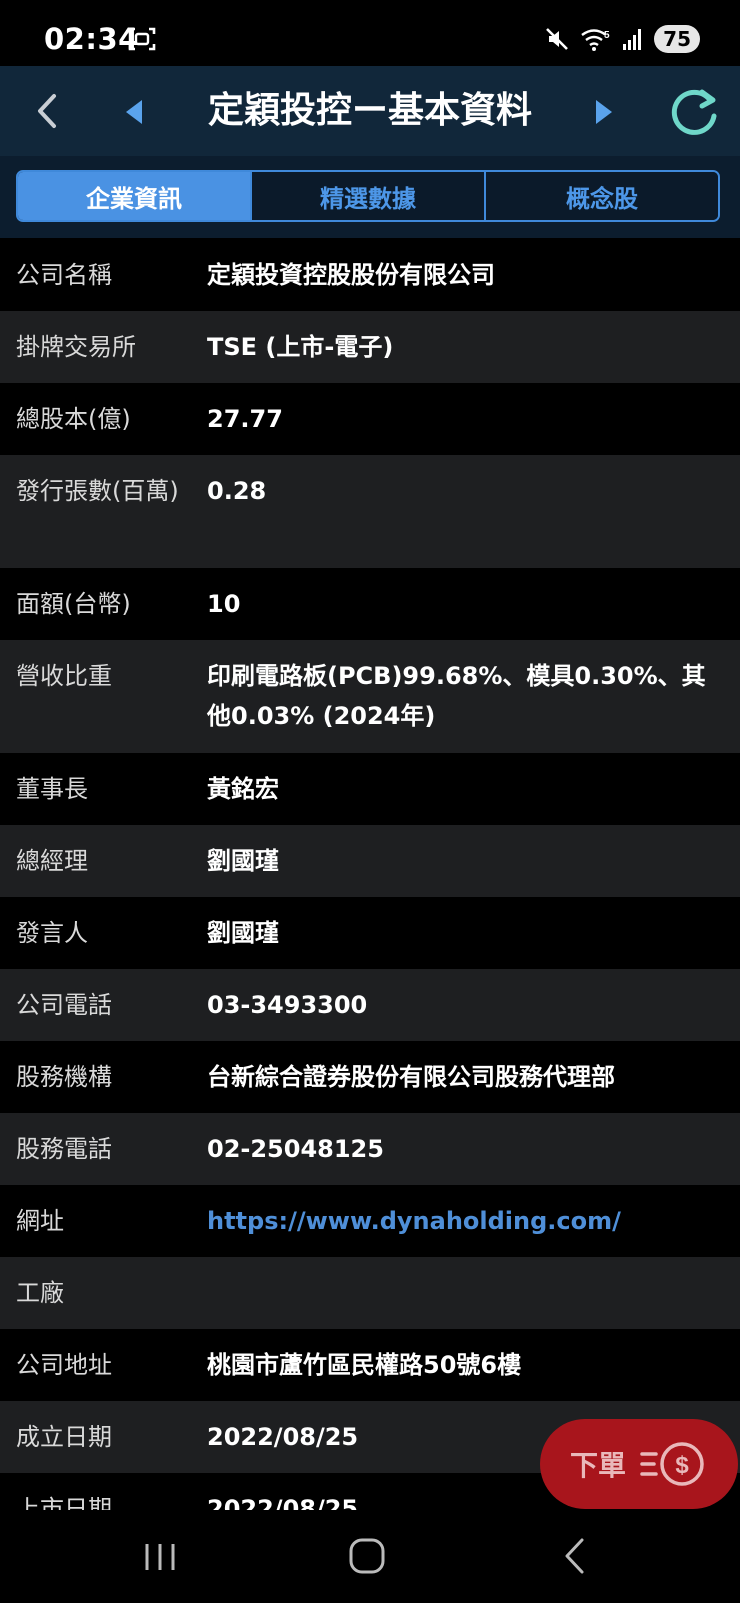  I want to click on info-label: 董事長, so click(52, 789).